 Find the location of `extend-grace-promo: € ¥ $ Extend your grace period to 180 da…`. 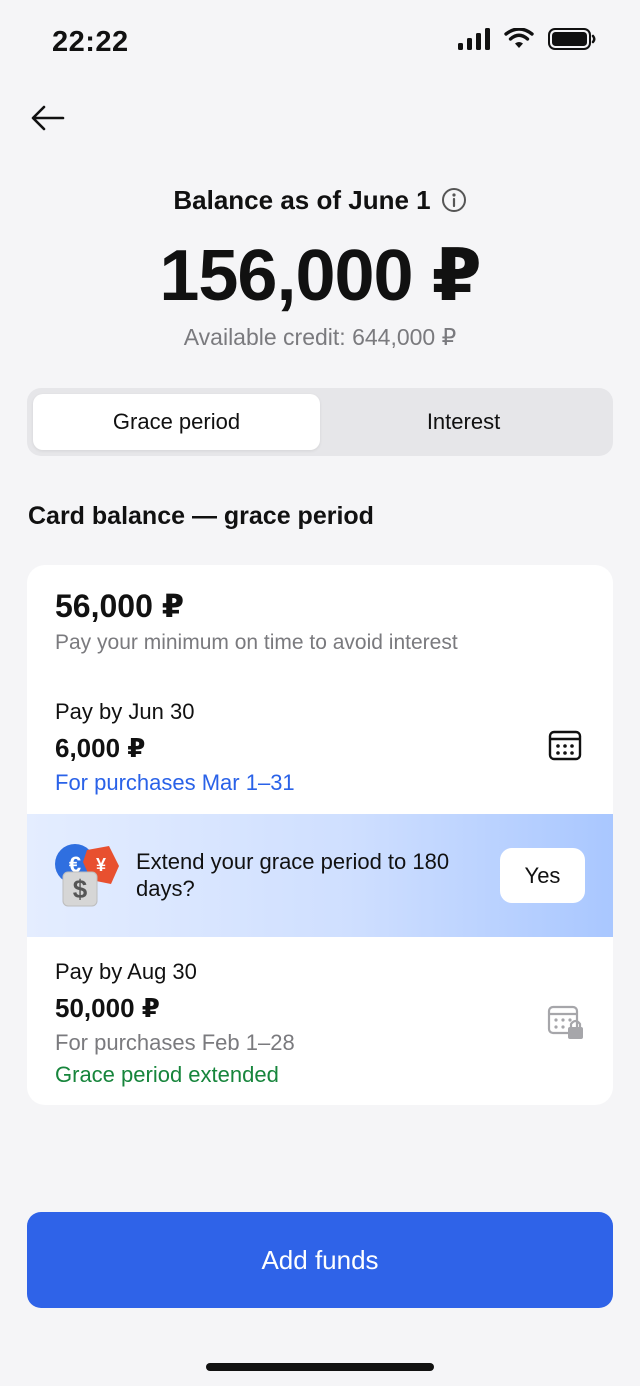

extend-grace-promo: € ¥ $ Extend your grace period to 180 da… is located at coordinates (320, 875).